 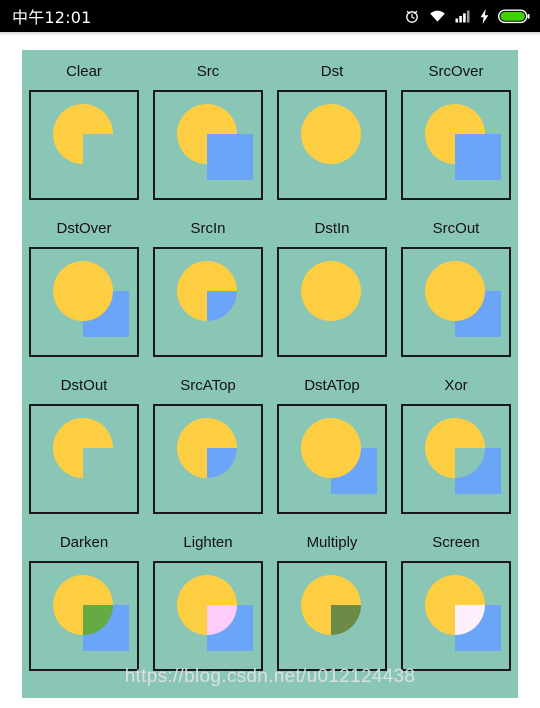 What do you see at coordinates (84, 616) in the screenshot?
I see `composite-canvas-darken` at bounding box center [84, 616].